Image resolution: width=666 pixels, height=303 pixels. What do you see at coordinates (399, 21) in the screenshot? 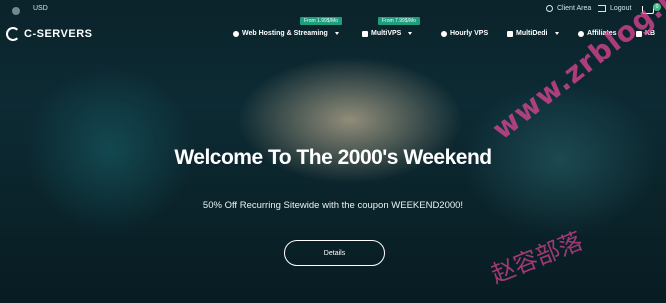
I see `promo-badge-multivps: From 7.99$/Mo` at bounding box center [399, 21].